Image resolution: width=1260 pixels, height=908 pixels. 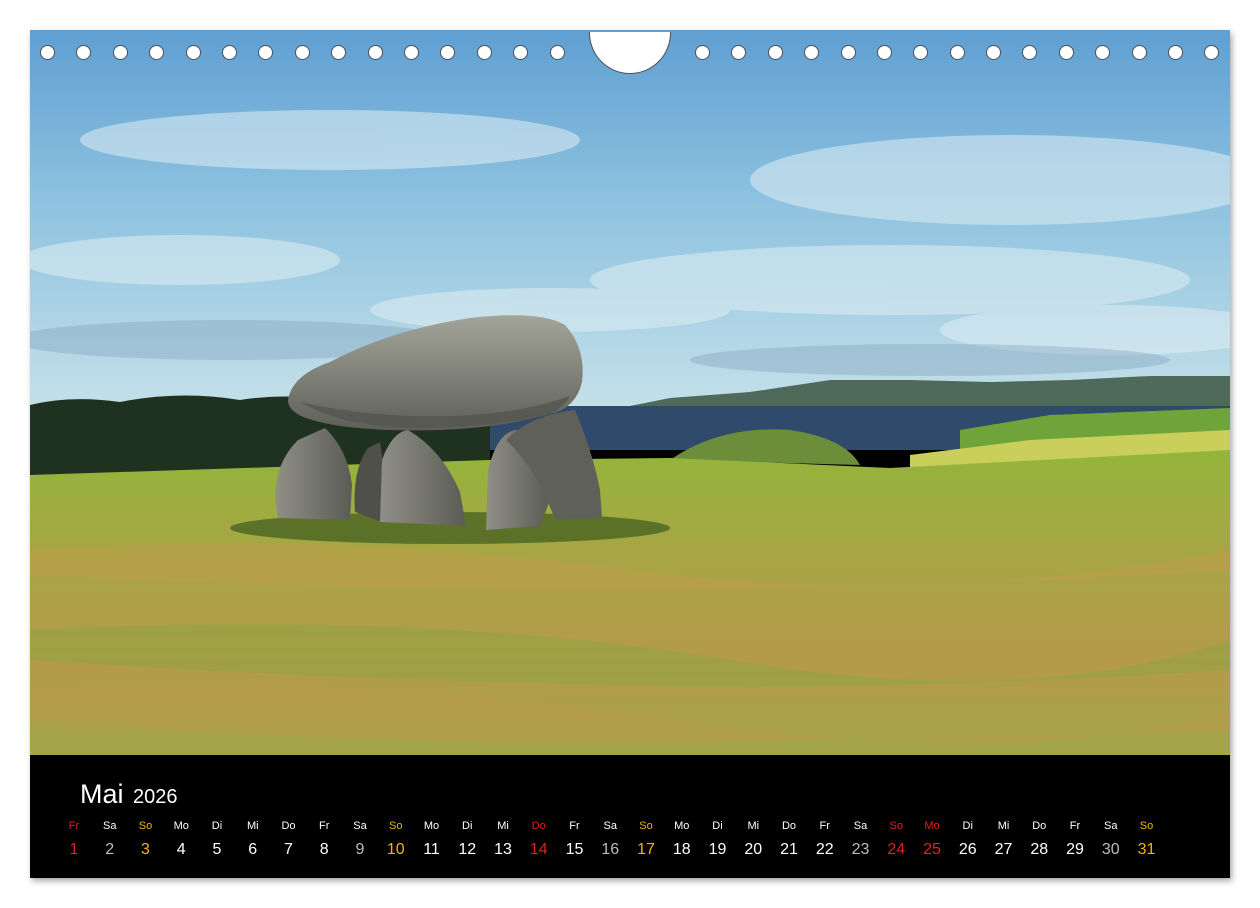 I want to click on day-number: 5, so click(x=217, y=849).